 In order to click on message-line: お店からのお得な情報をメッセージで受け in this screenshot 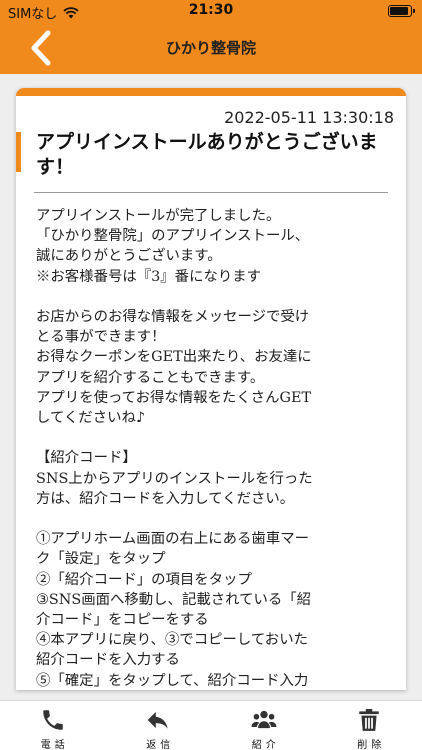, I will do `click(173, 317)`.